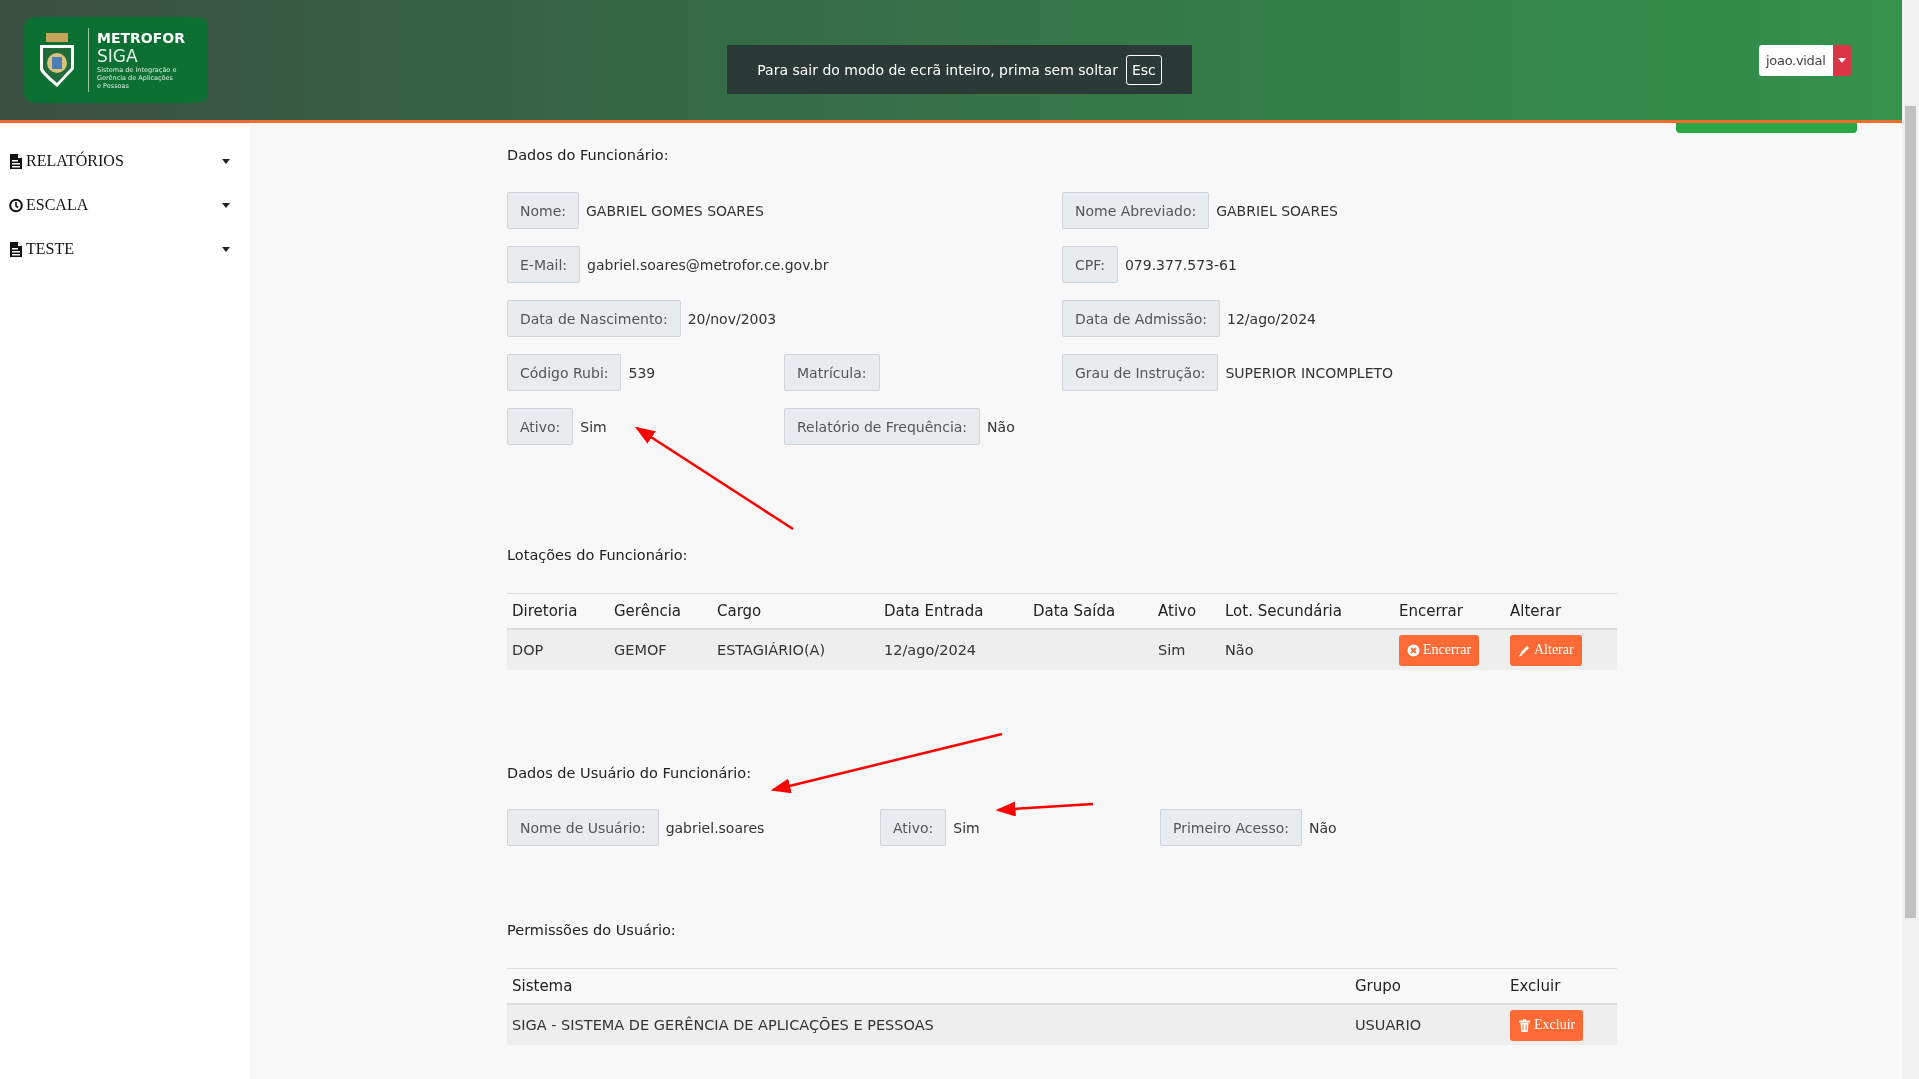 The height and width of the screenshot is (1079, 1919). What do you see at coordinates (1309, 372) in the screenshot?
I see `field-value: SUPERIOR INCOMPLETO` at bounding box center [1309, 372].